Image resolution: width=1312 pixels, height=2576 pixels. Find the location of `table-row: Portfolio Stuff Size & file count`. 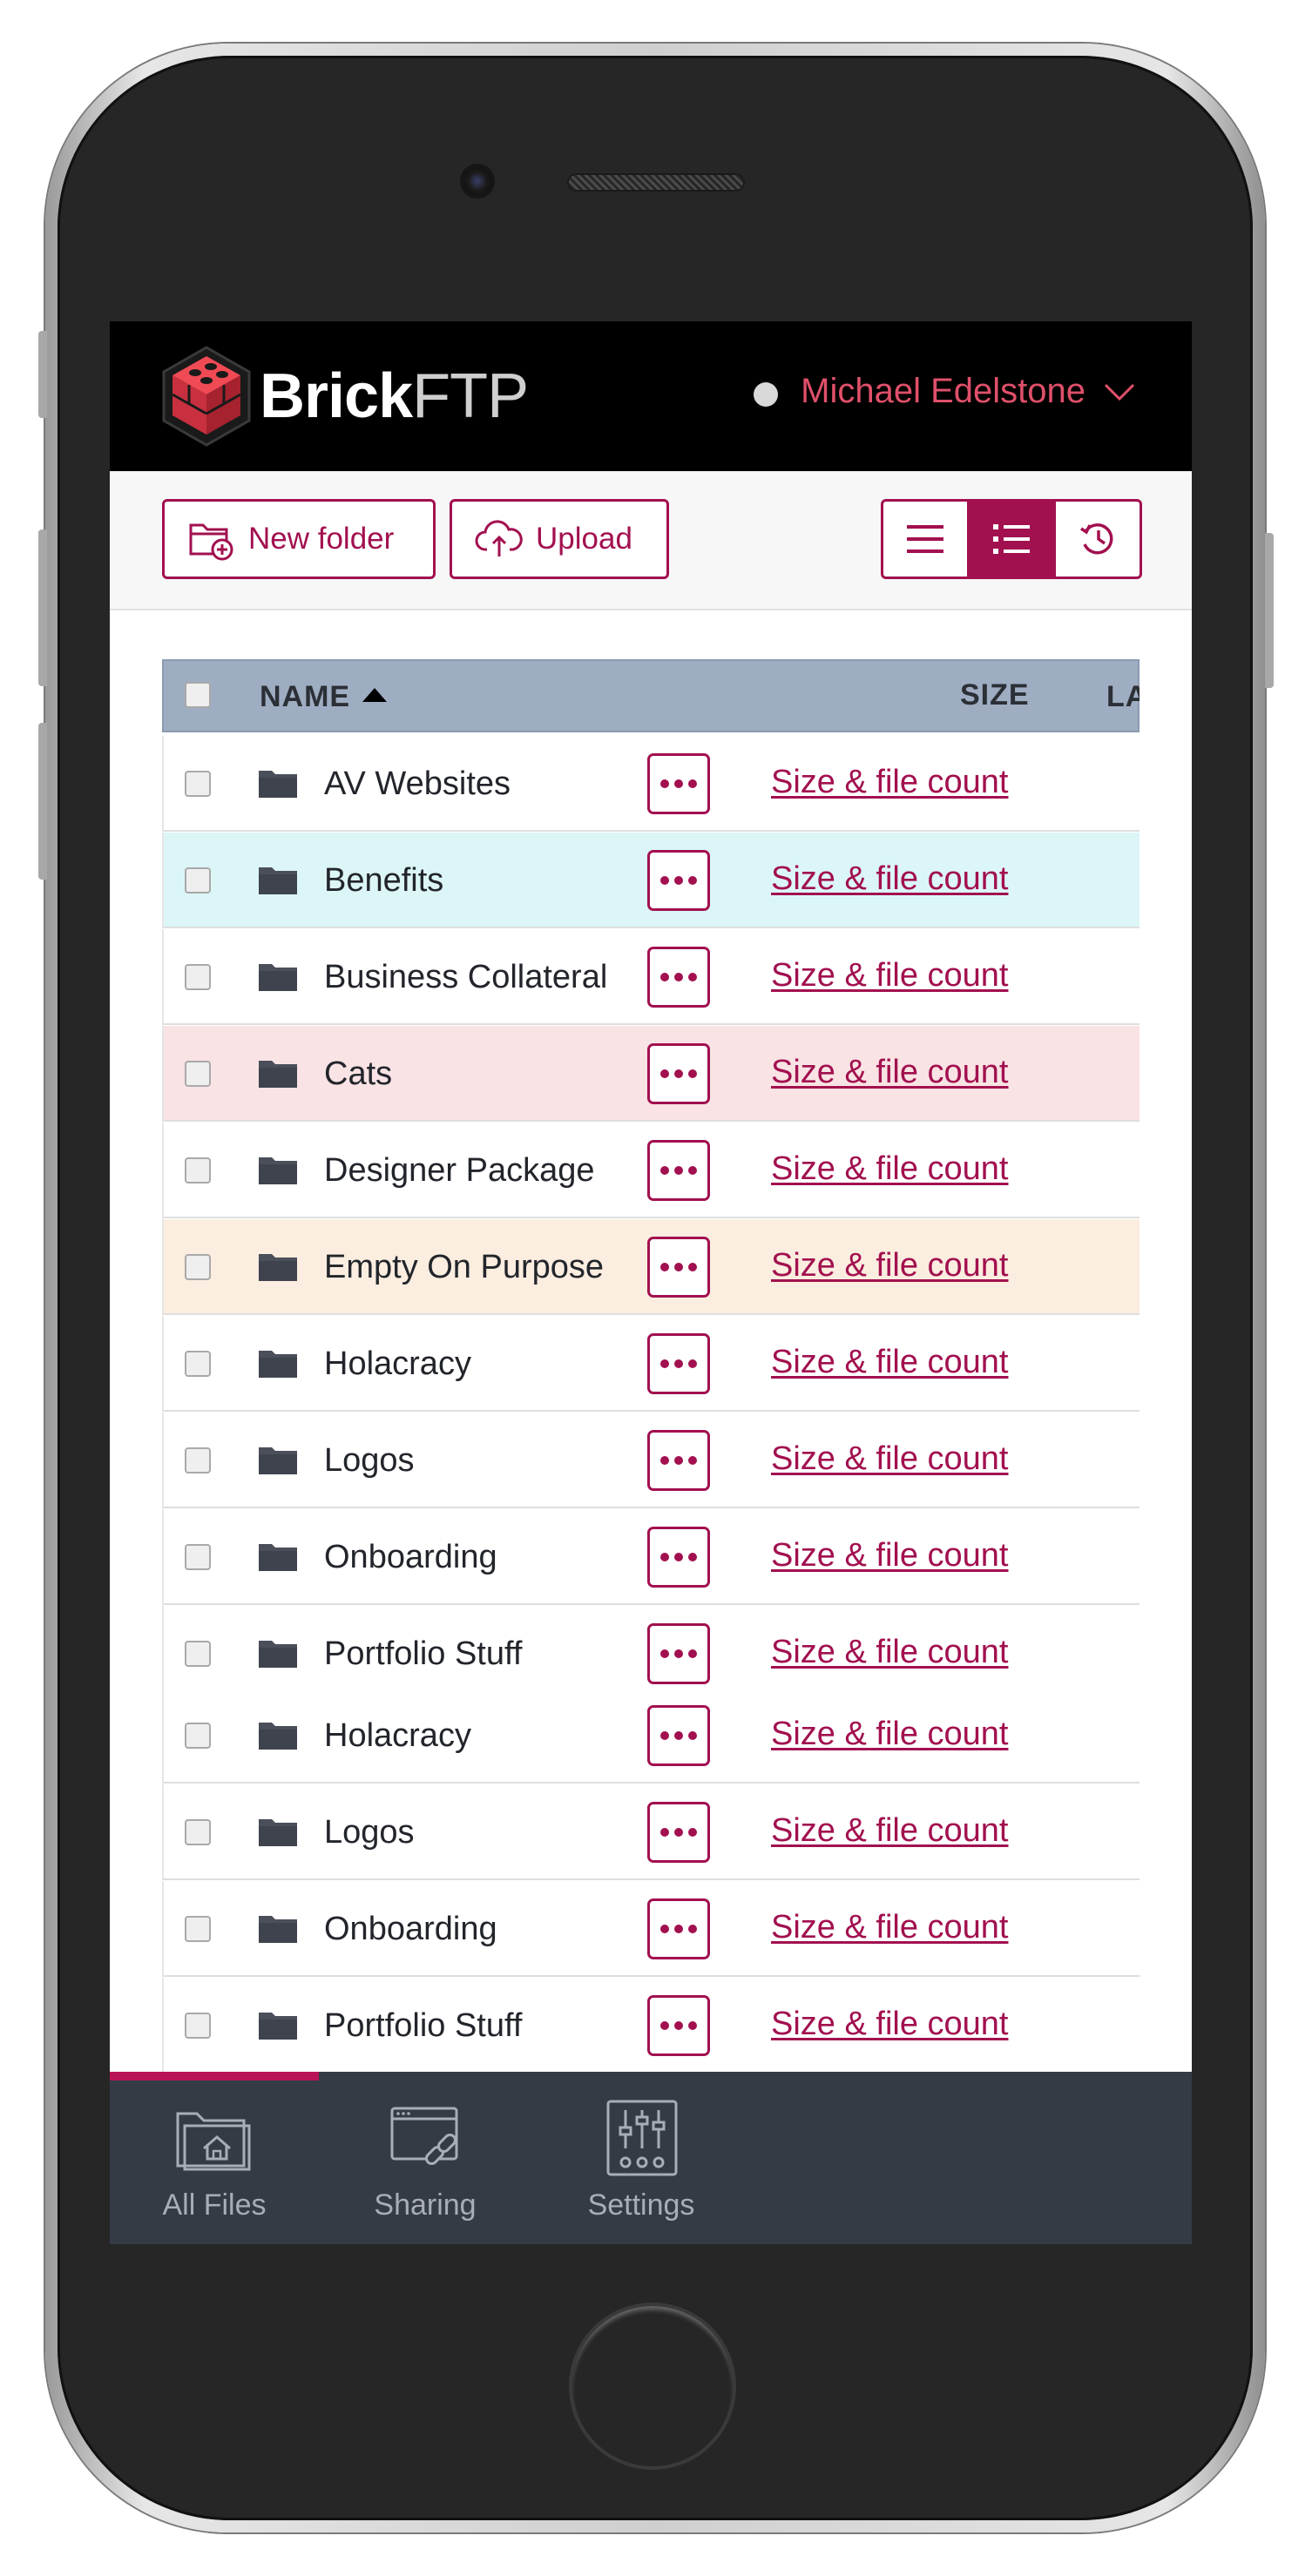

table-row: Portfolio Stuff Size & file count is located at coordinates (651, 2026).